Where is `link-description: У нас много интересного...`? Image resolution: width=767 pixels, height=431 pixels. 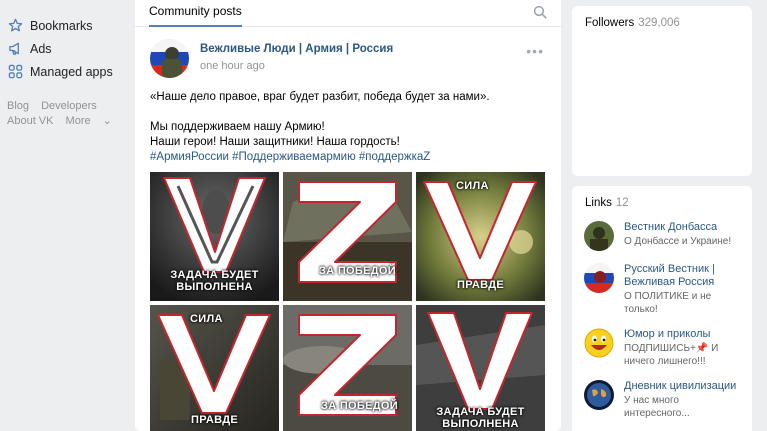
link-description: У нас много интересного... is located at coordinates (657, 407).